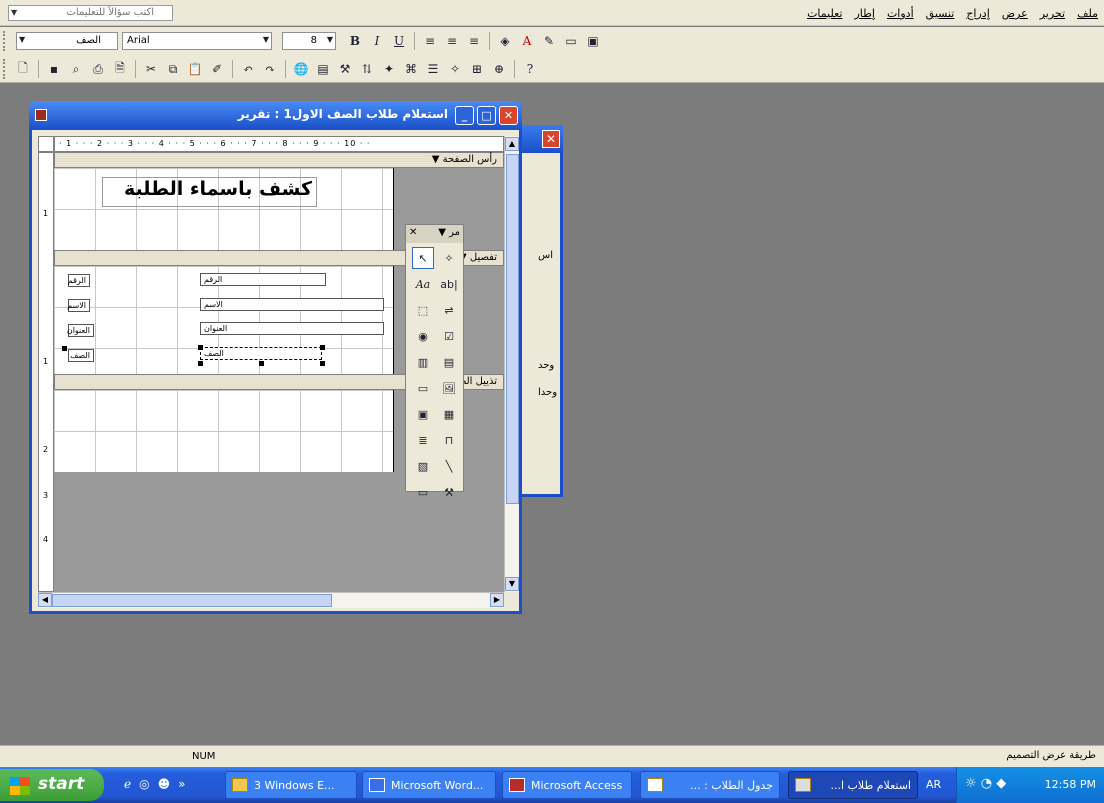 Image resolution: width=1104 pixels, height=803 pixels. What do you see at coordinates (1070, 784) in the screenshot?
I see `clock: 12:58 PM` at bounding box center [1070, 784].